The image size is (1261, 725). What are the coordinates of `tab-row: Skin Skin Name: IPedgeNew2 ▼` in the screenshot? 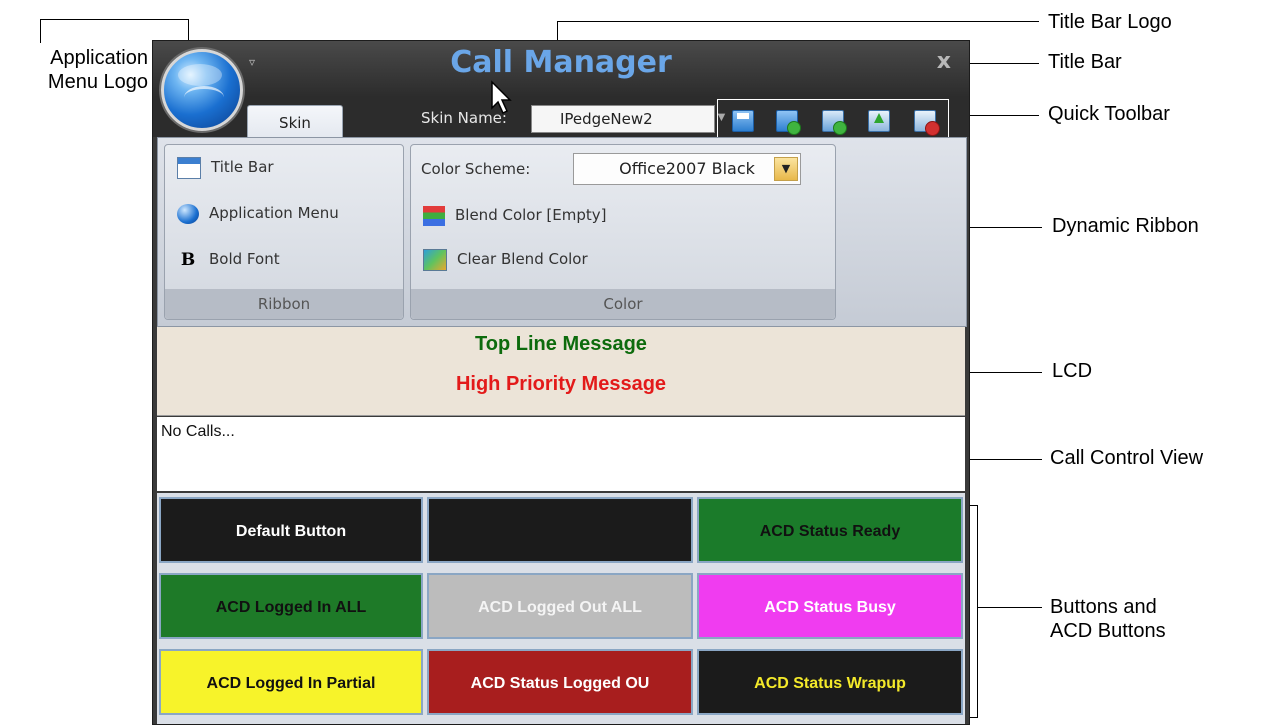 It's located at (561, 120).